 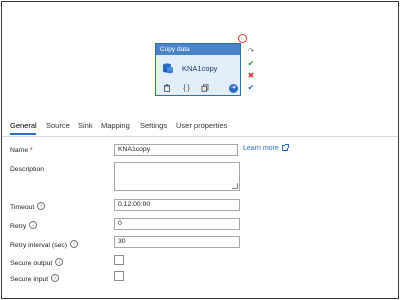 What do you see at coordinates (251, 88) in the screenshot?
I see `completion-check-icon: ✔` at bounding box center [251, 88].